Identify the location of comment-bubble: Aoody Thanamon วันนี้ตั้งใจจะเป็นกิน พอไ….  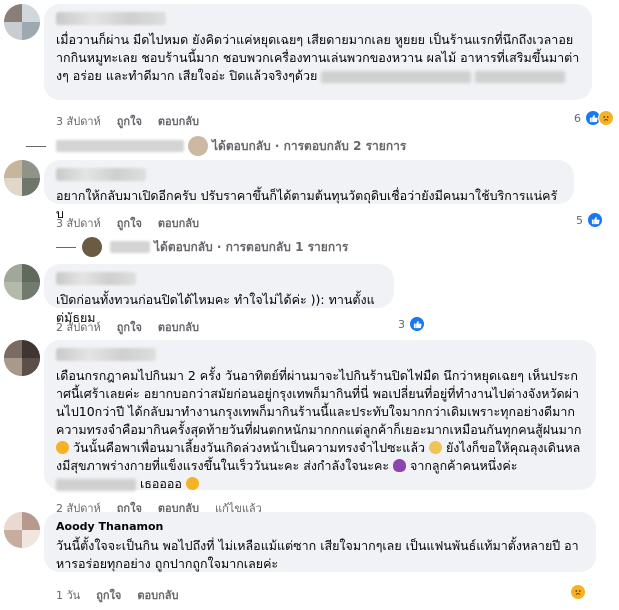
(320, 542).